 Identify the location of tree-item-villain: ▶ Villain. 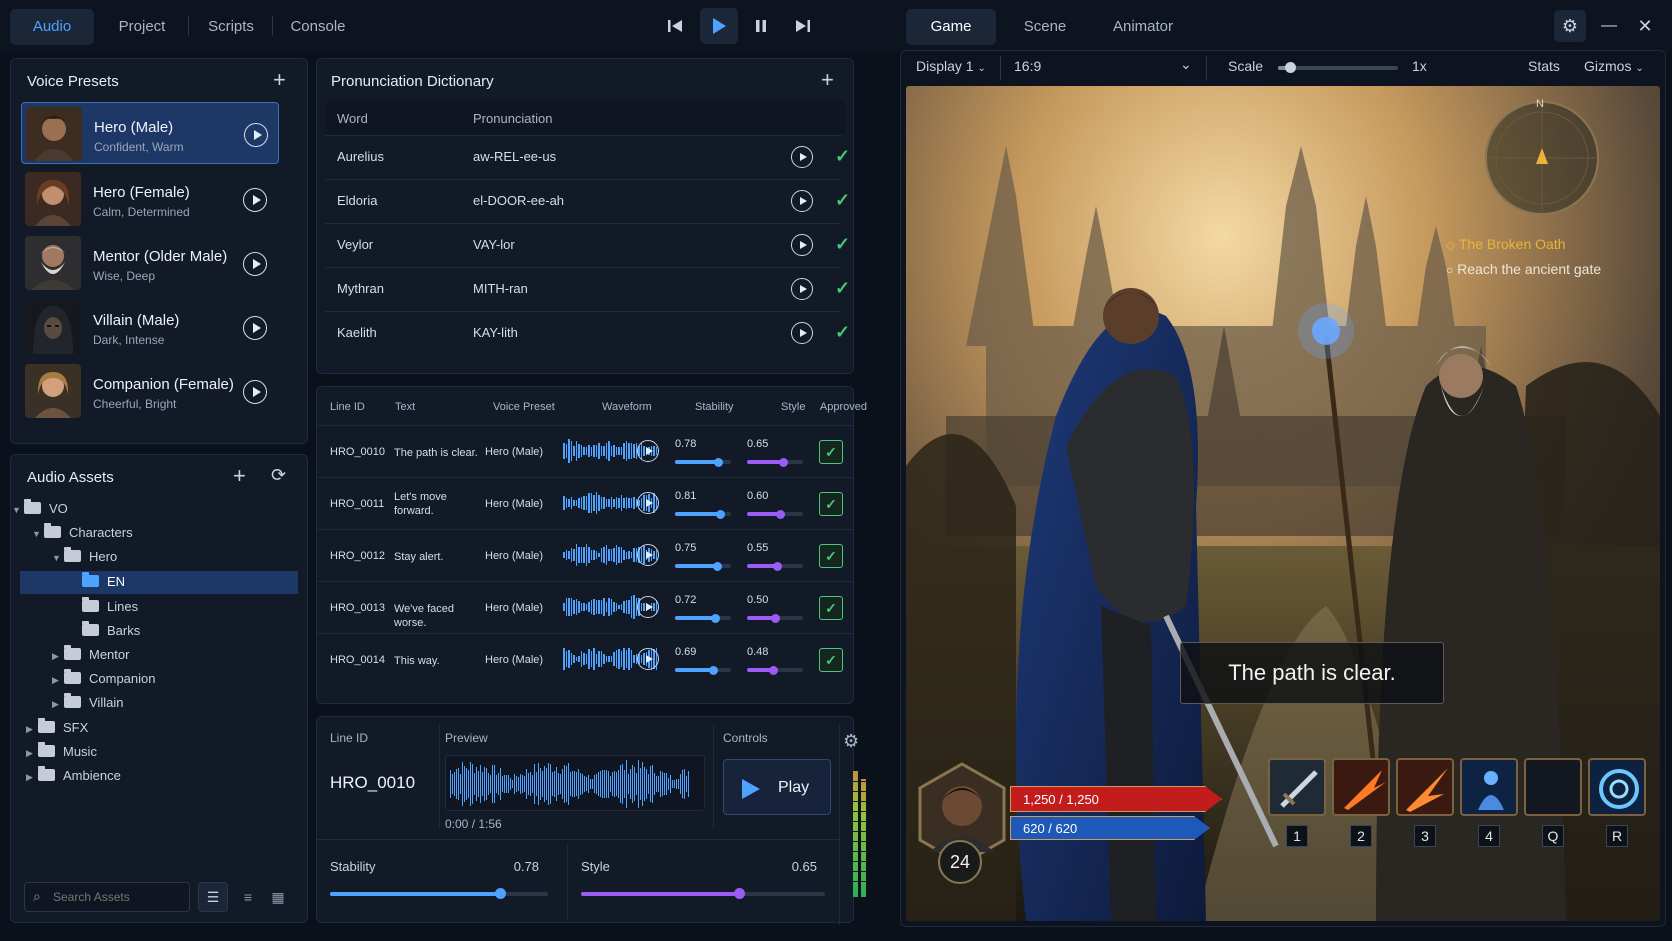
(87, 703).